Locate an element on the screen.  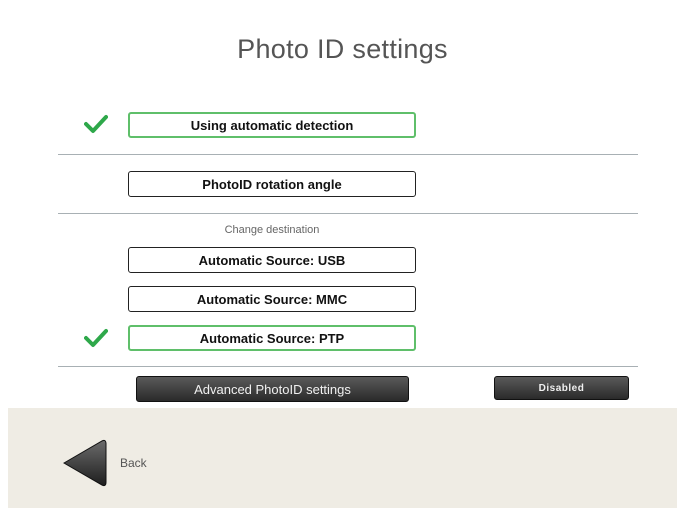
advanced-status-button: Disabled is located at coordinates (561, 388).